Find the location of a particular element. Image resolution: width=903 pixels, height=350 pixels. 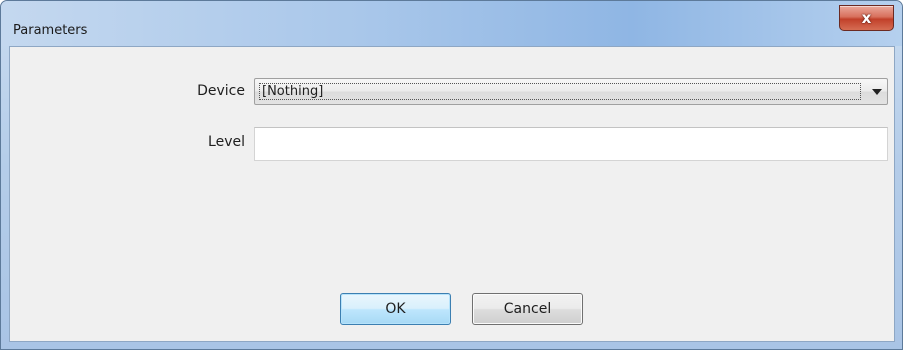

device-dropdown: [Nothing] is located at coordinates (571, 91).